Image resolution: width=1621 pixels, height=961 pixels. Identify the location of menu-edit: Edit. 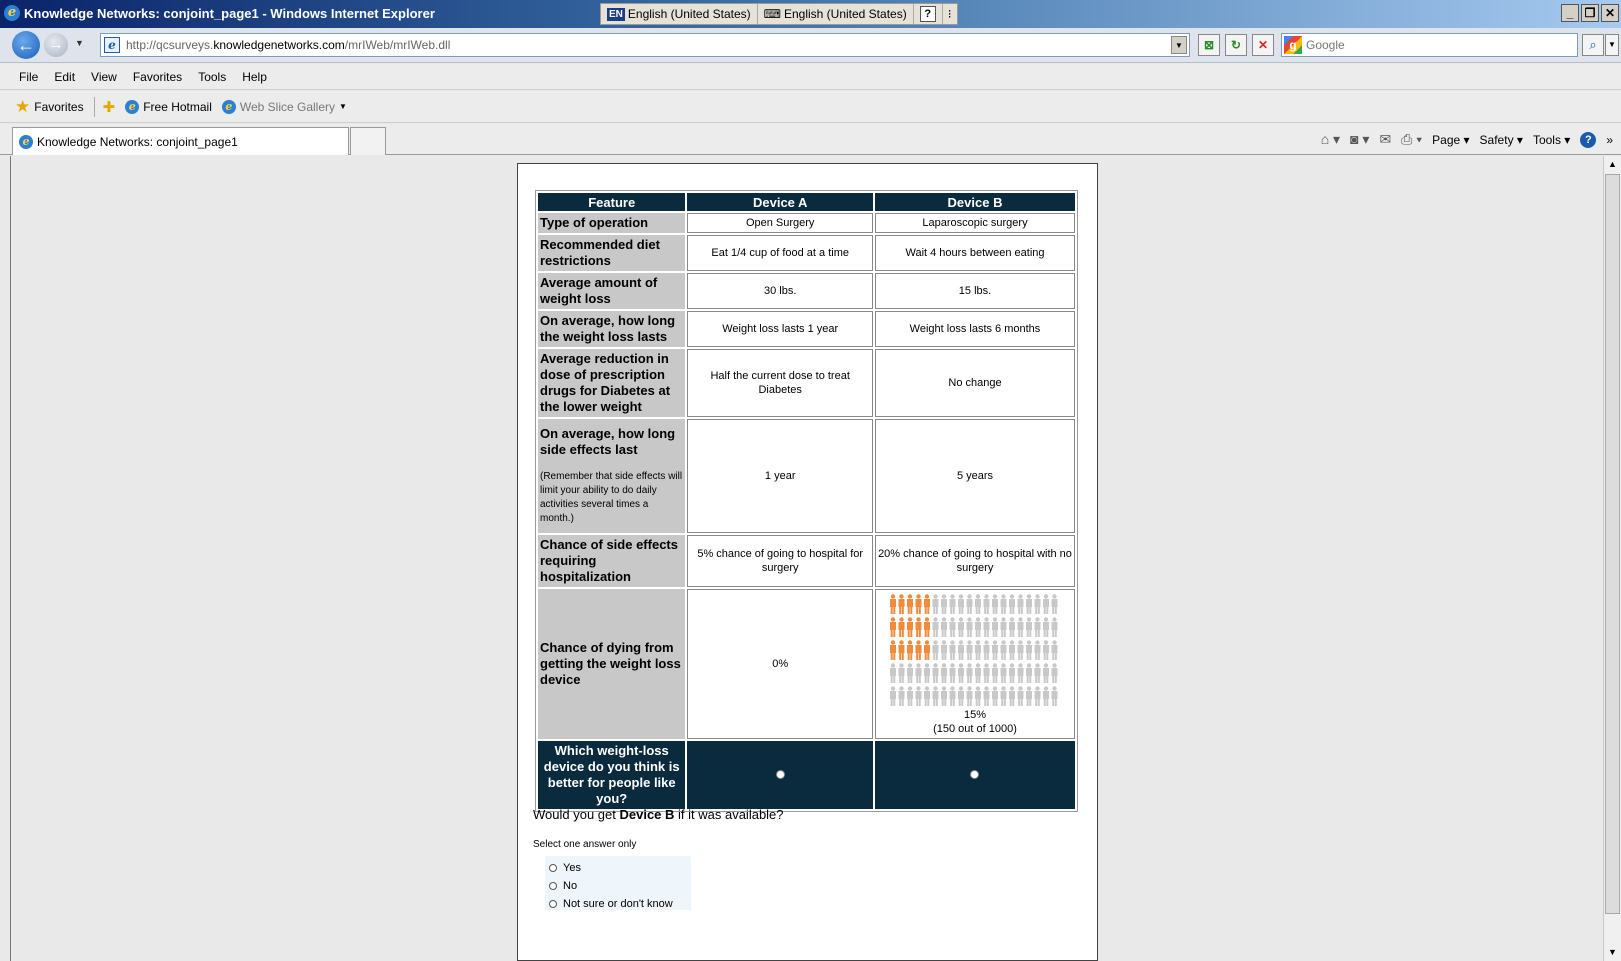
(64, 77).